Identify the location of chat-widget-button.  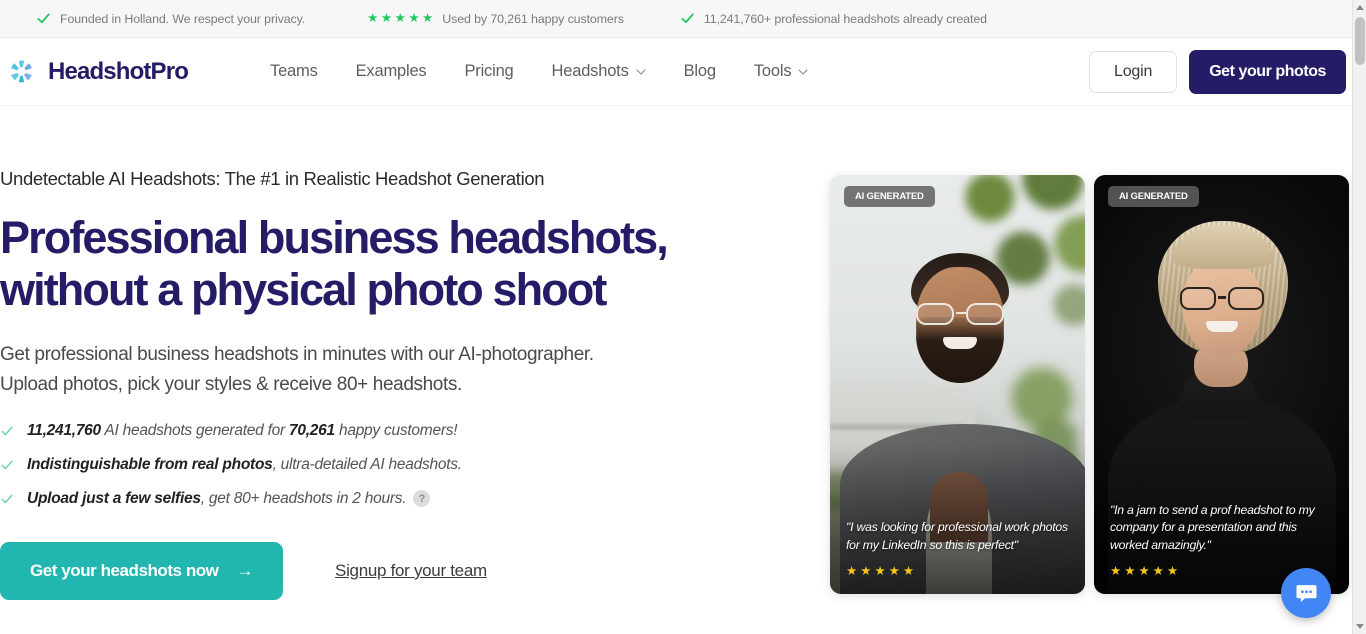
(1306, 593).